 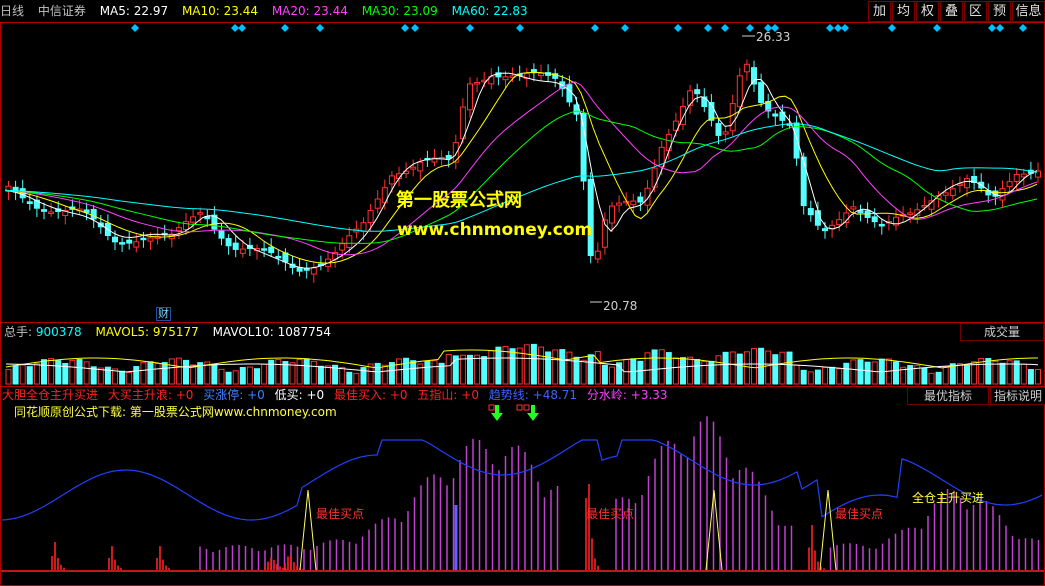 I want to click on best-indicator-button: 最优指标, so click(x=948, y=396).